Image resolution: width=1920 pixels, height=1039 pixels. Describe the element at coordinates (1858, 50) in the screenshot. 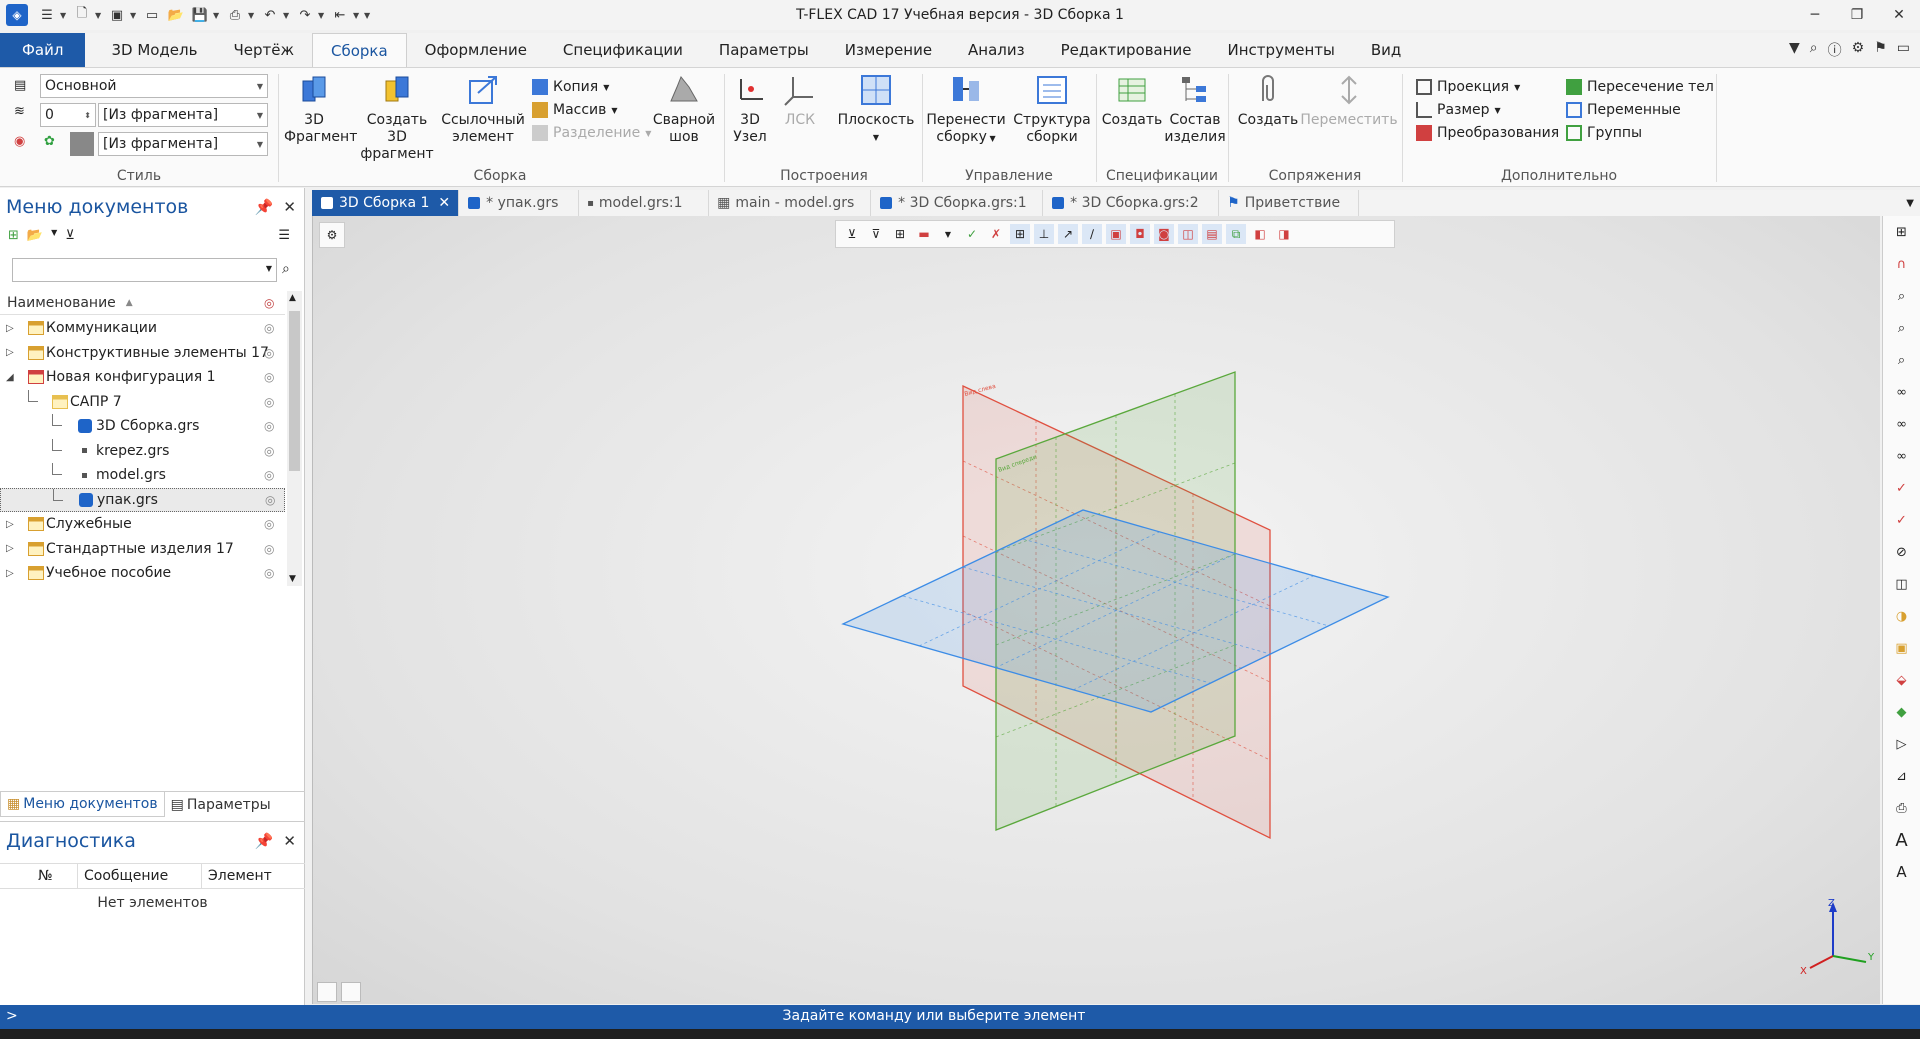

I see `settings-icon: ⚙` at that location.